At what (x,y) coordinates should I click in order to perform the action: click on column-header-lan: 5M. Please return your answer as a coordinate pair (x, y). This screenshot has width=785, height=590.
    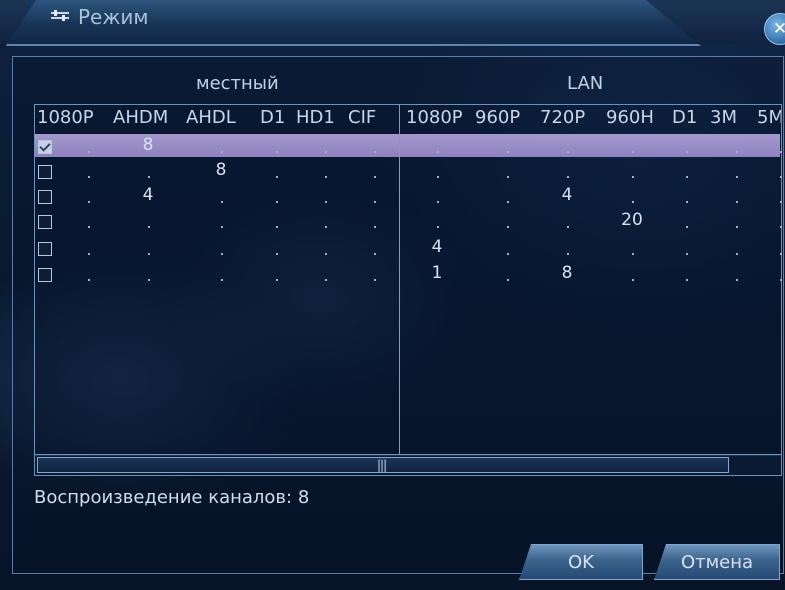
    Looking at the image, I should click on (769, 117).